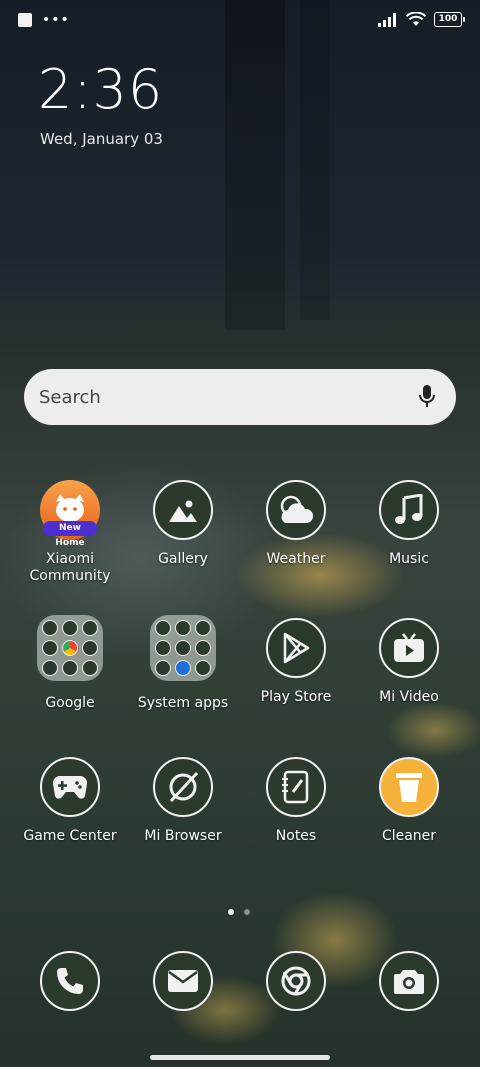 The image size is (480, 1067). I want to click on more-notifications-icon: •••, so click(56, 20).